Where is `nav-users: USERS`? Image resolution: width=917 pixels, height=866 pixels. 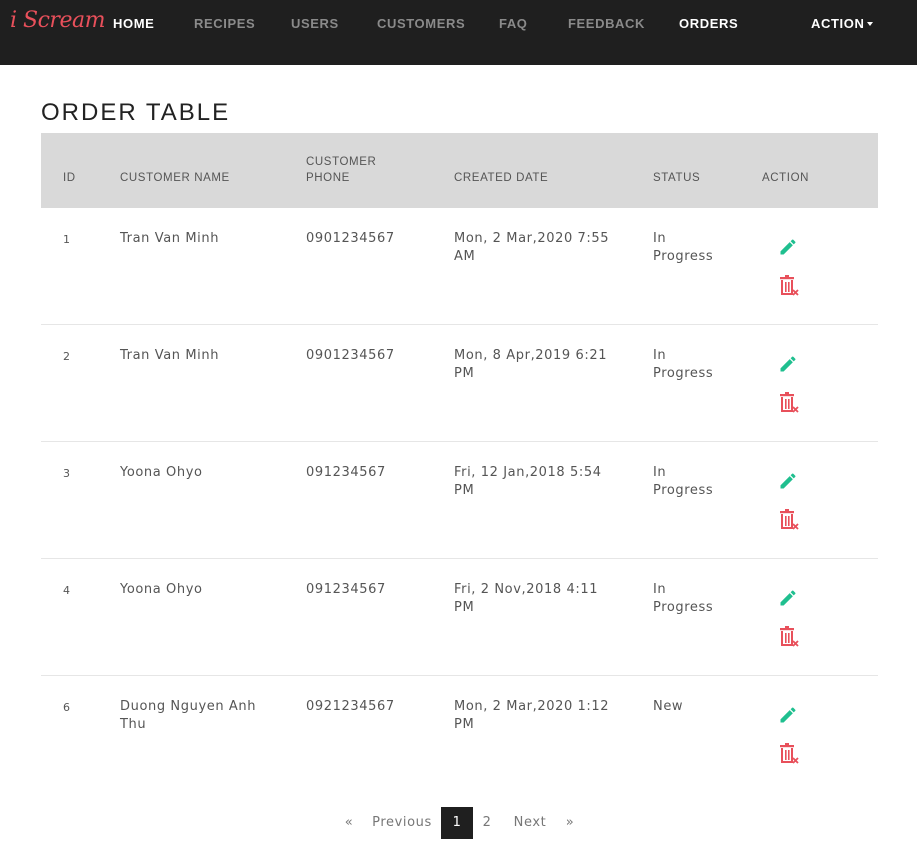 nav-users: USERS is located at coordinates (315, 23).